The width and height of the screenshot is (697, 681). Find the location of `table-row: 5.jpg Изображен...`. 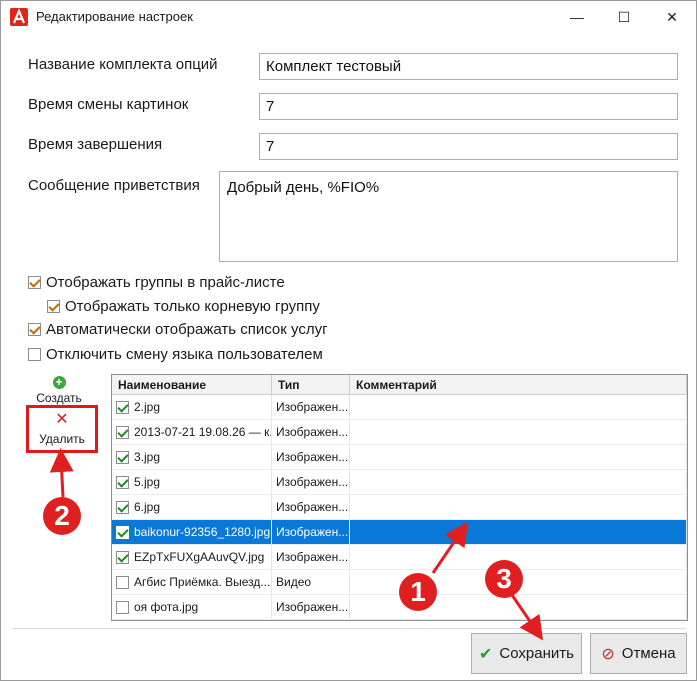

table-row: 5.jpg Изображен... is located at coordinates (399, 482).